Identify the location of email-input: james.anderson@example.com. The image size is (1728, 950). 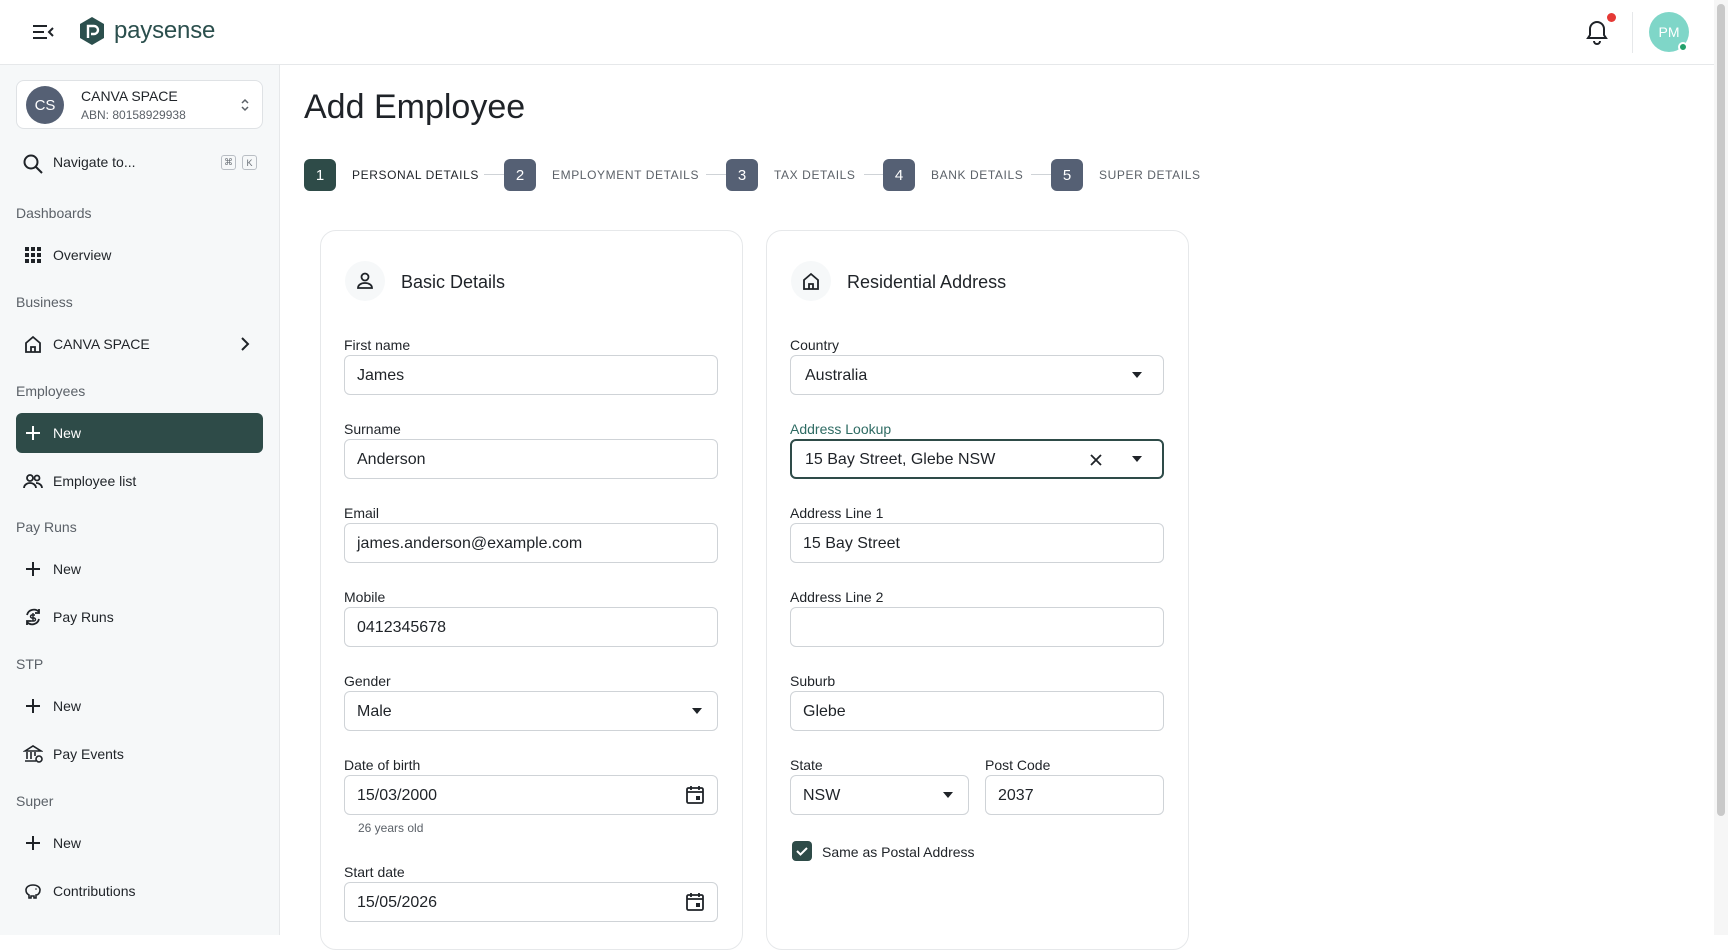
(531, 543).